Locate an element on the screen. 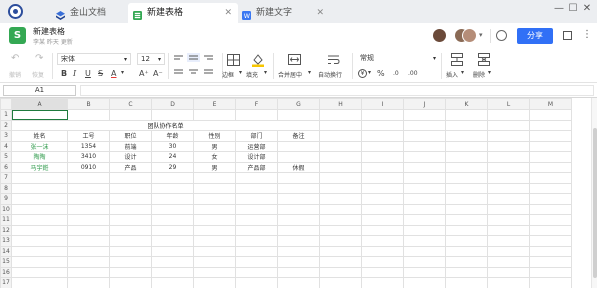 Image resolution: width=597 pixels, height=288 pixels. border-button: 边框 is located at coordinates (228, 74).